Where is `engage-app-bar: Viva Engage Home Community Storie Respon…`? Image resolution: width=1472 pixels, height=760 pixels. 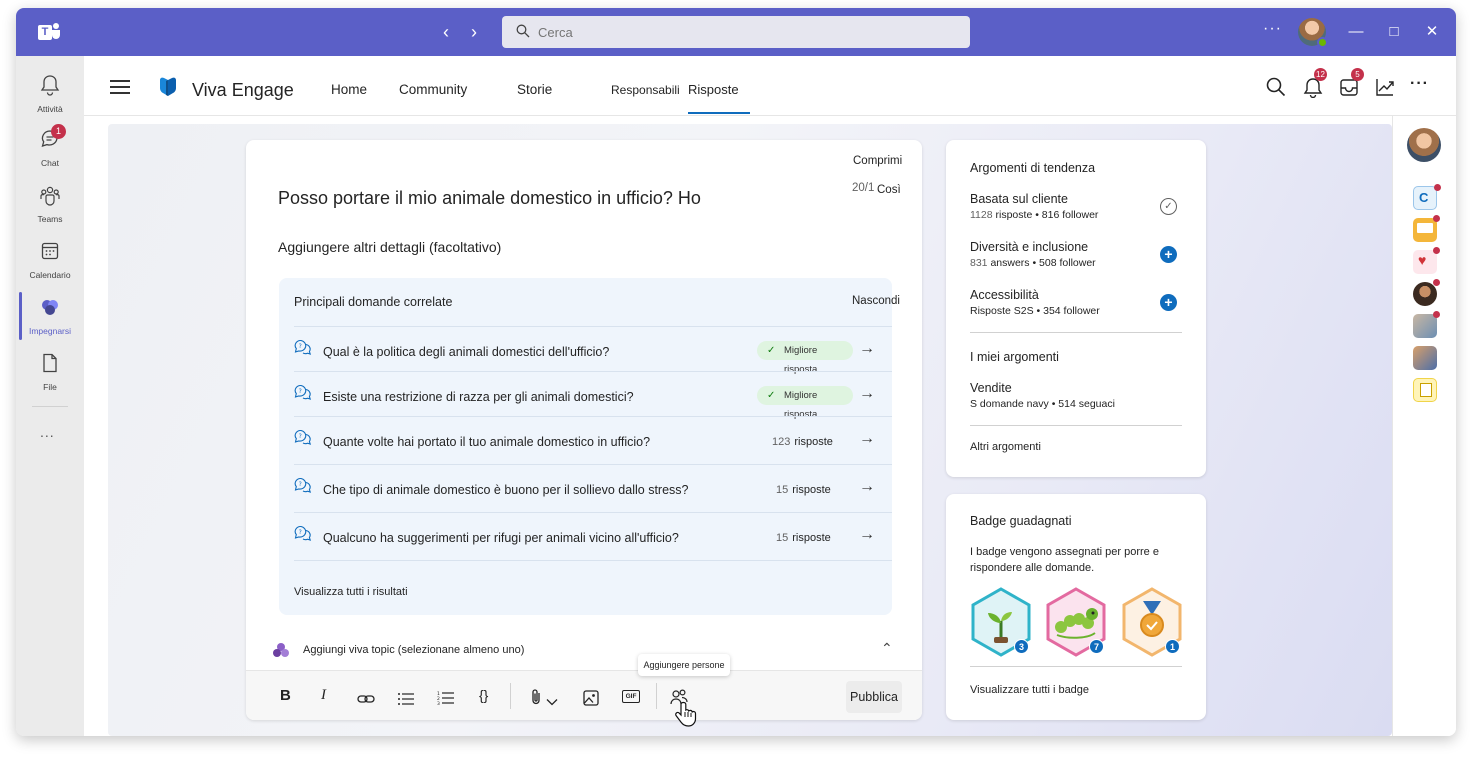
engage-app-bar: Viva Engage Home Community Storie Respon… is located at coordinates (770, 86).